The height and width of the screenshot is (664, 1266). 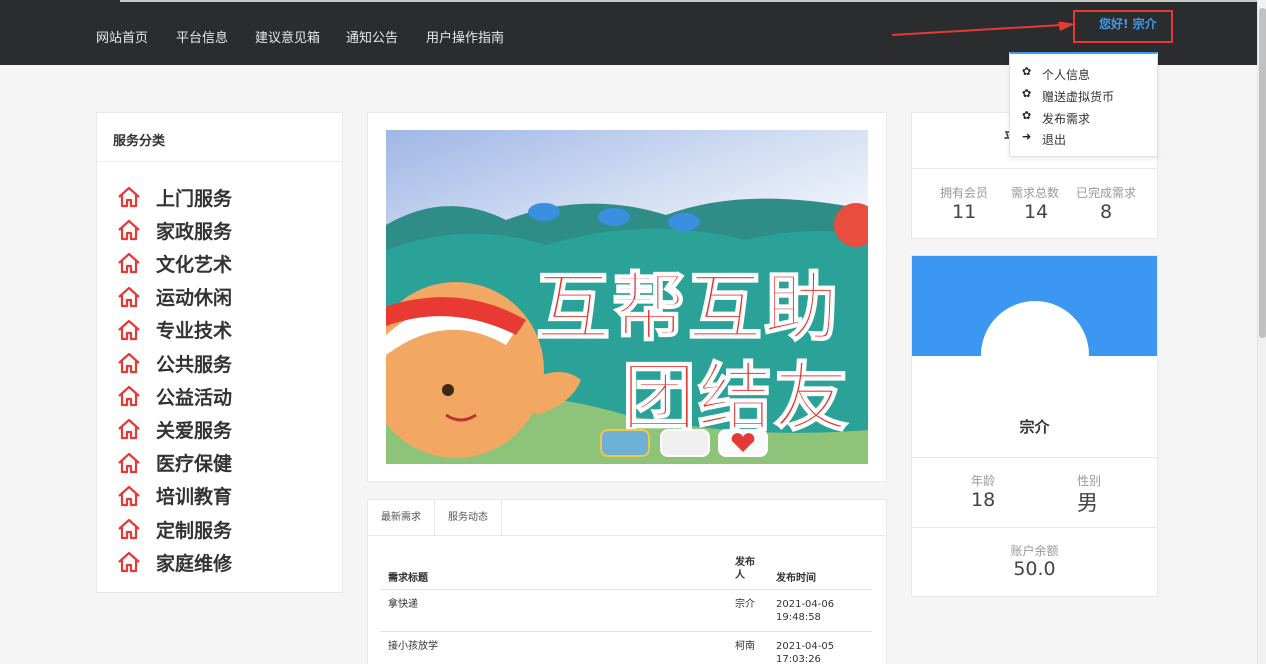 I want to click on demand-tabs: 最新需求 服务动态, so click(x=627, y=518).